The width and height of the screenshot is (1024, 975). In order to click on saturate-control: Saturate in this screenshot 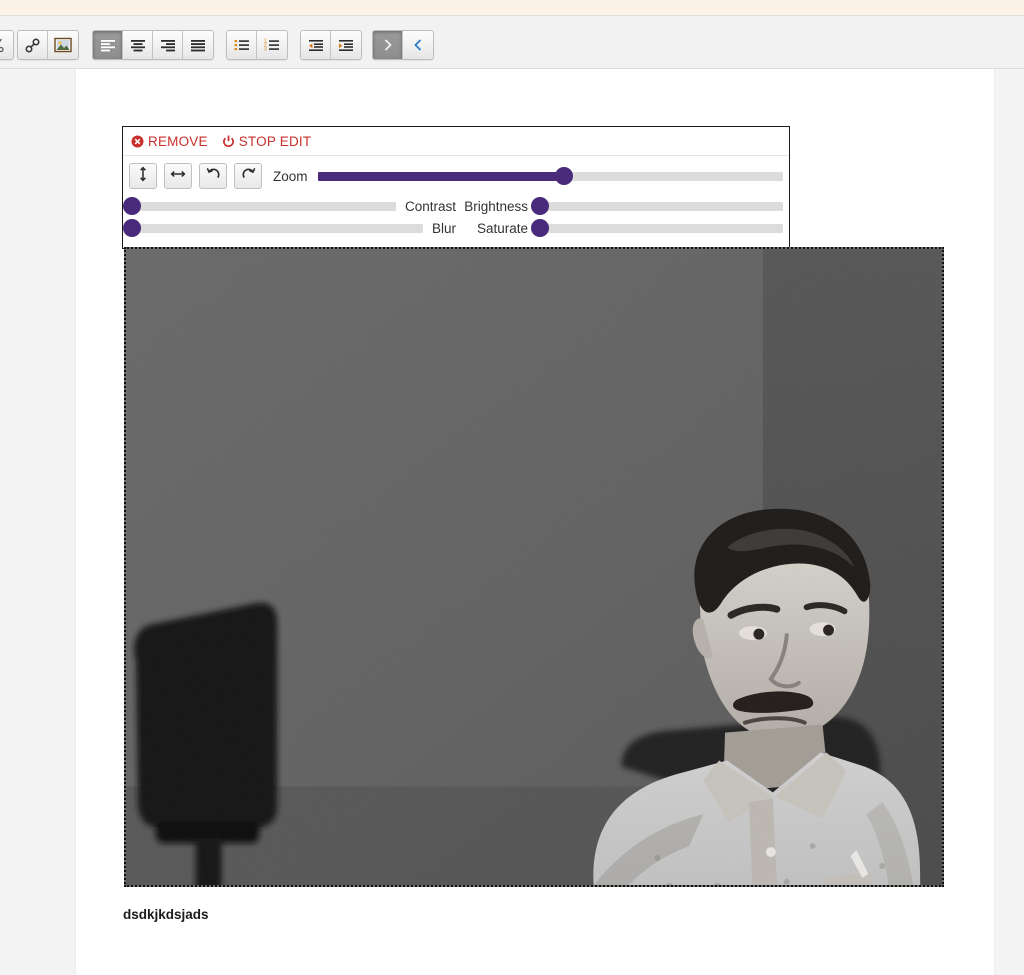, I will do `click(619, 228)`.